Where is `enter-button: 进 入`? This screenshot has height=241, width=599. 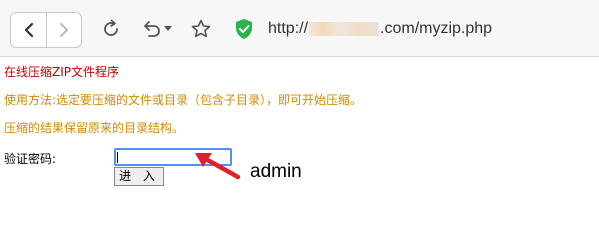
enter-button: 进 入 is located at coordinates (139, 176).